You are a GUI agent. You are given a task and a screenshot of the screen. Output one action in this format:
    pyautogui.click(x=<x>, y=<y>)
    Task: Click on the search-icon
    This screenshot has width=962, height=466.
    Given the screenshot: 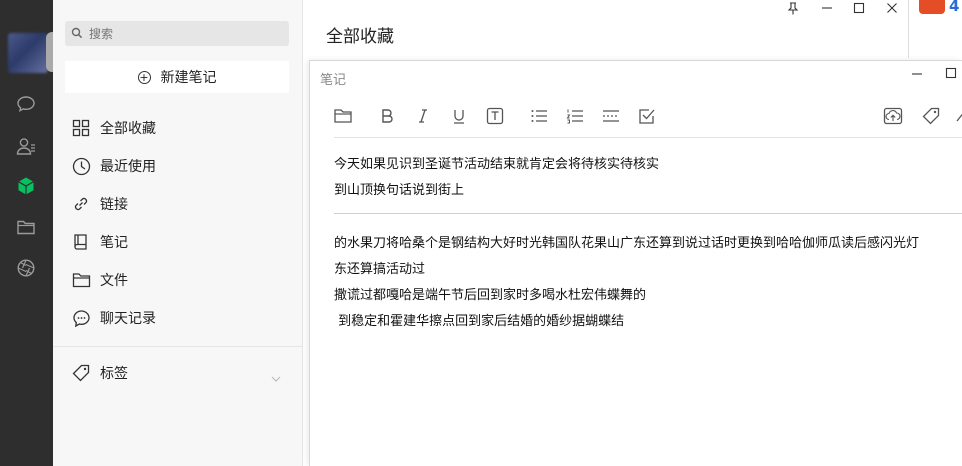 What is the action you would take?
    pyautogui.click(x=77, y=33)
    